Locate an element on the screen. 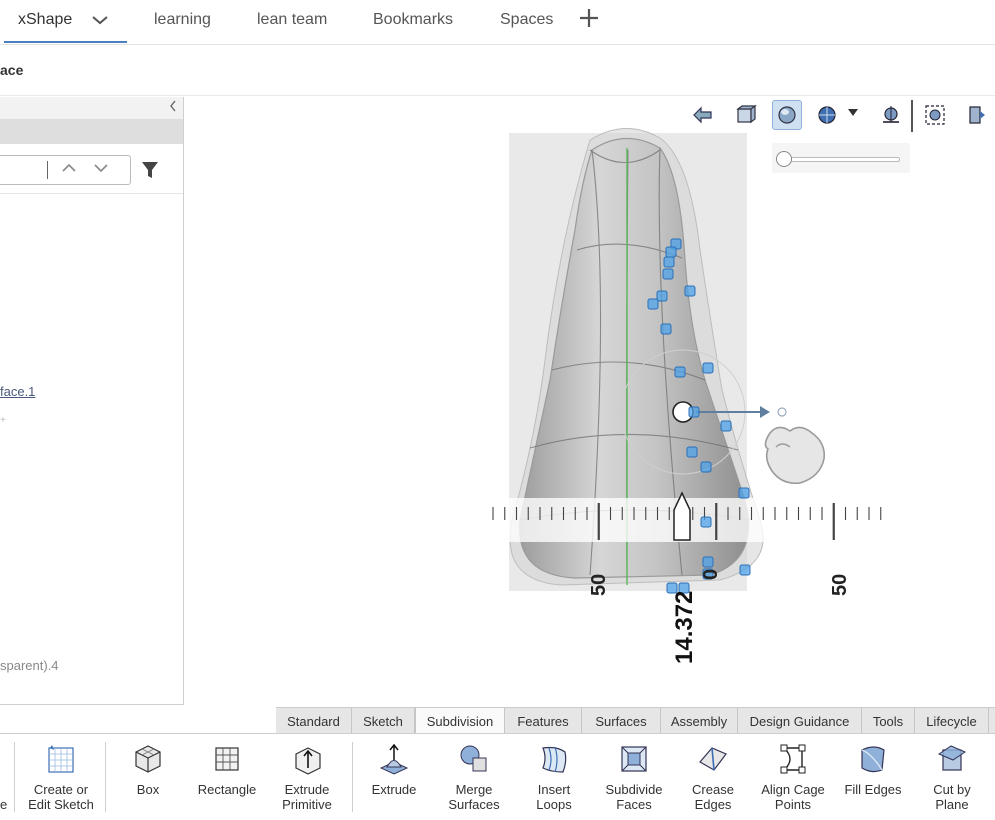 Image resolution: width=995 pixels, height=820 pixels. toolbar-tab-lifecycle: Lifecycle is located at coordinates (952, 721).